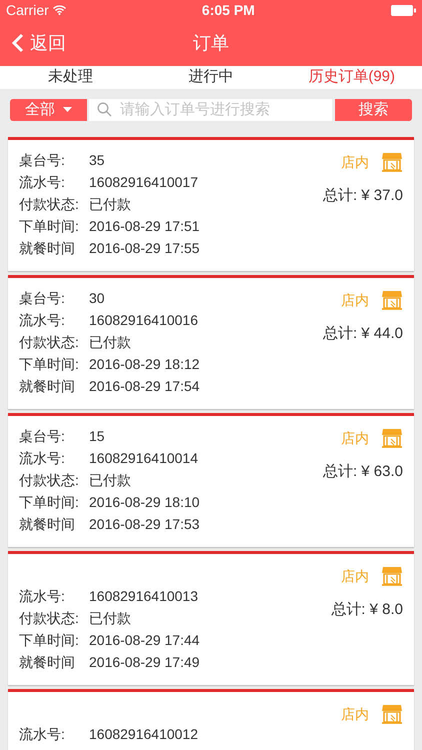  Describe the element at coordinates (144, 386) in the screenshot. I see `field-value: 2016-08-29 17:54` at that location.